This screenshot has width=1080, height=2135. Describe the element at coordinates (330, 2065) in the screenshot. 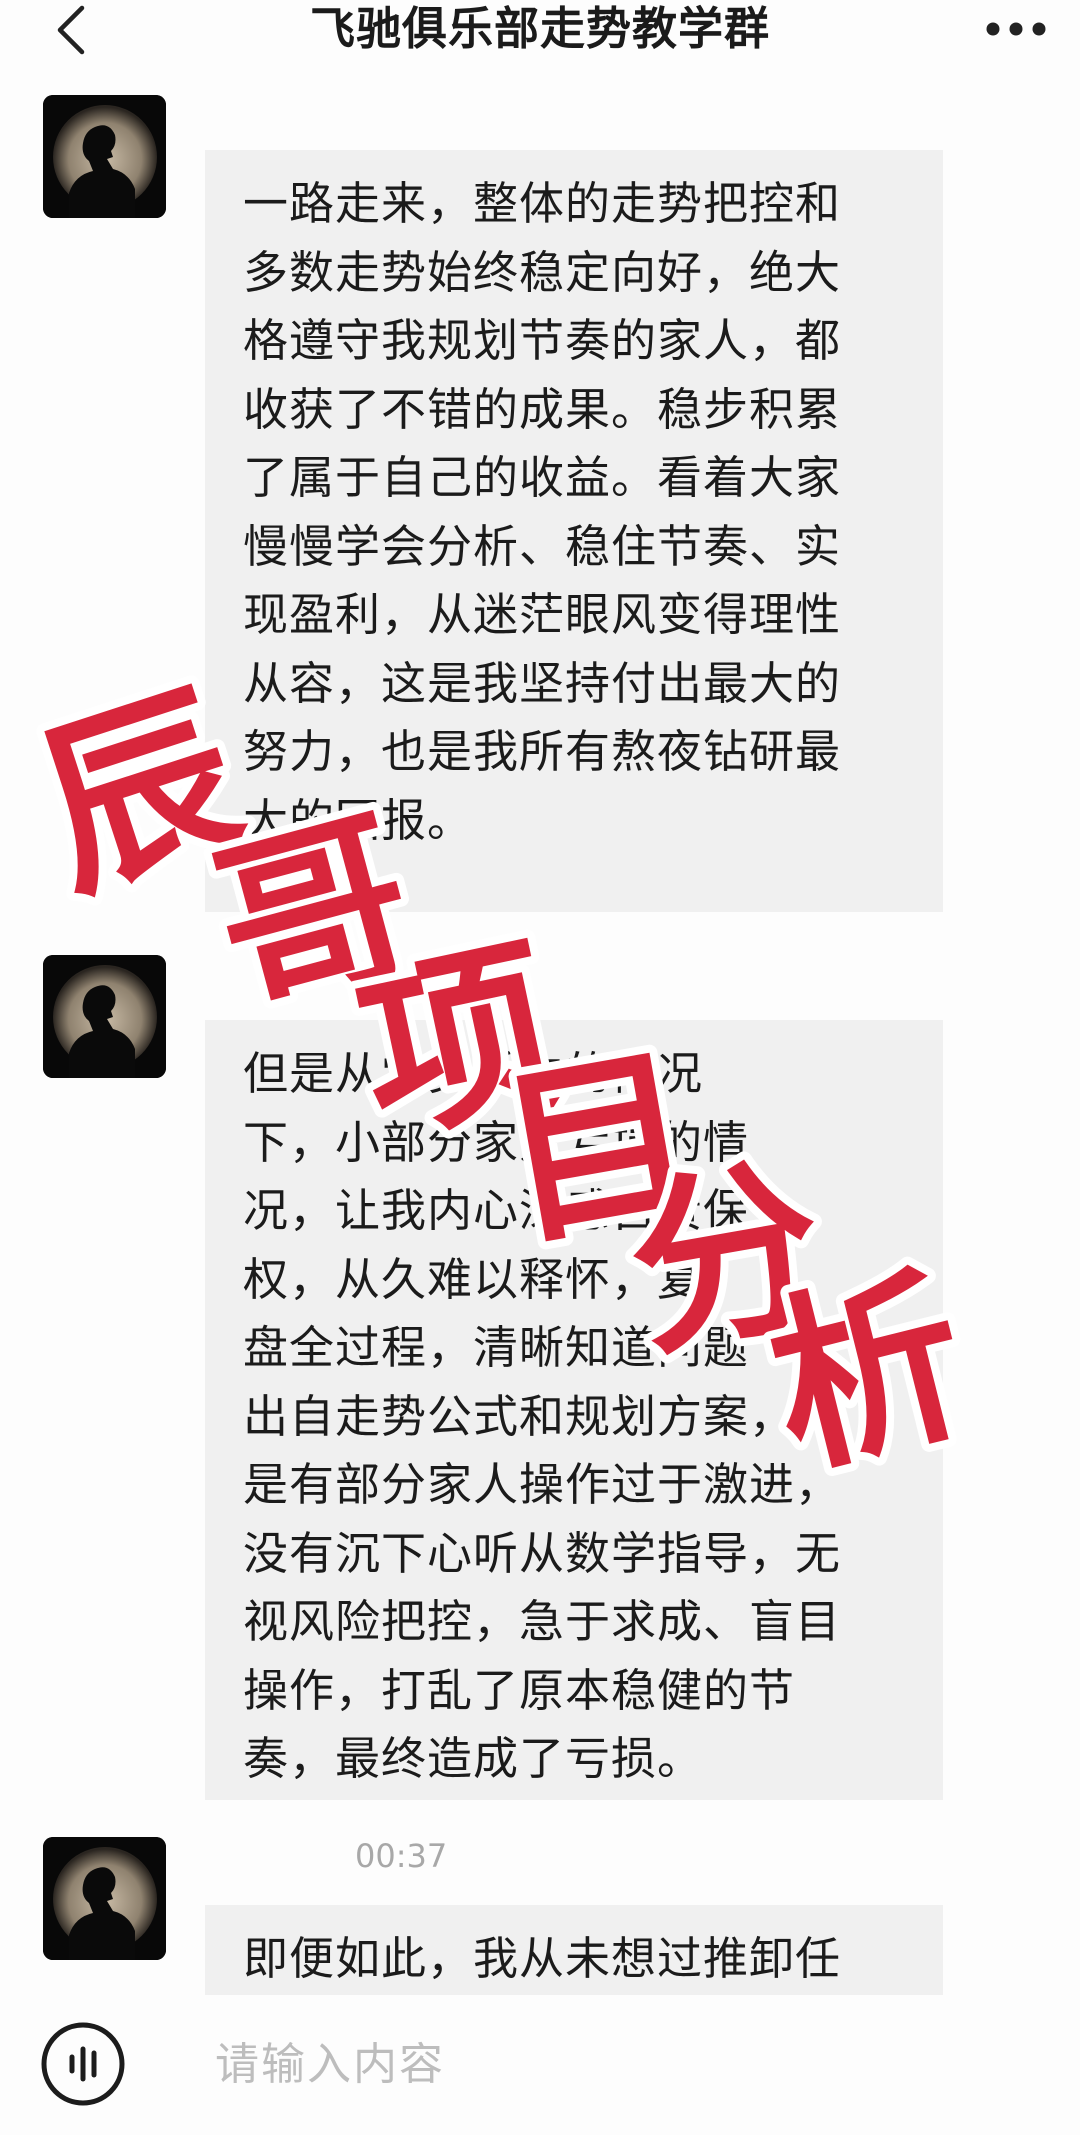

I see `message-input: 请输入内容` at that location.